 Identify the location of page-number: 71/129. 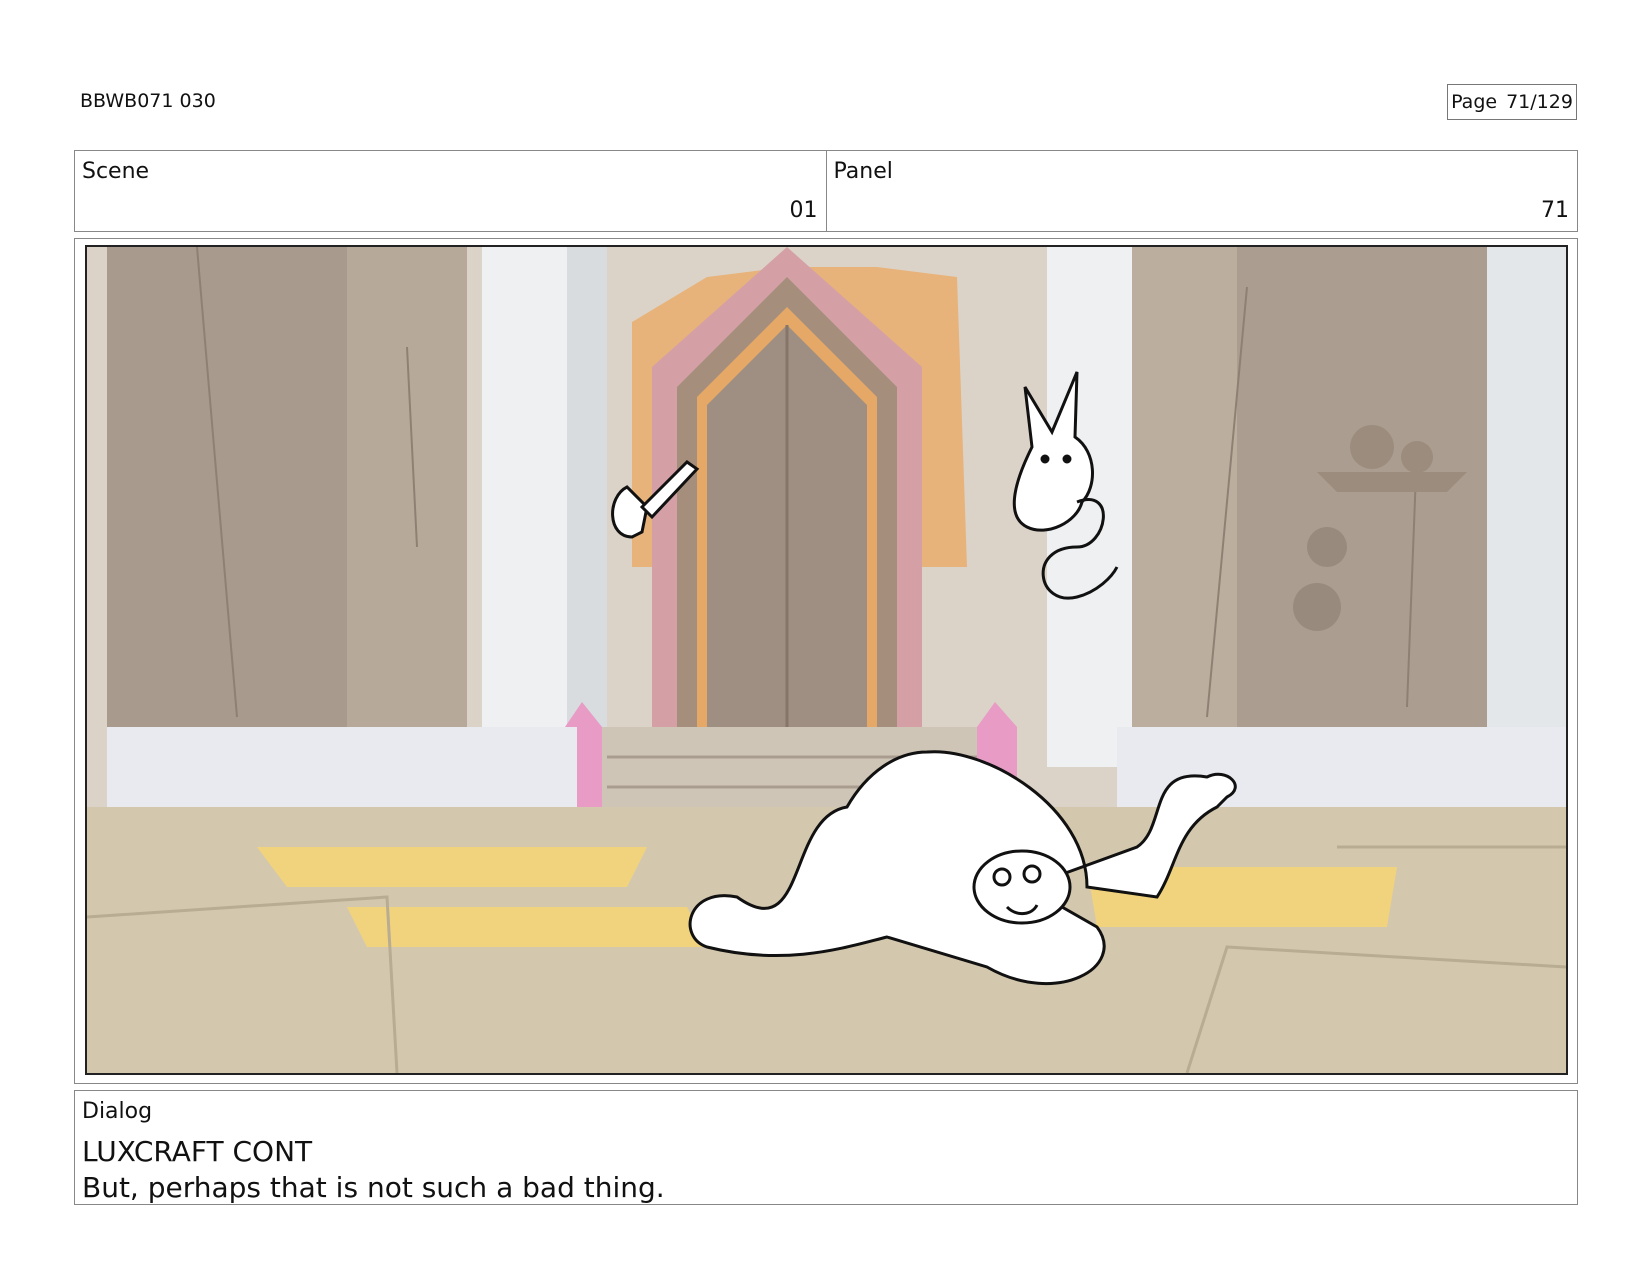
(1539, 102).